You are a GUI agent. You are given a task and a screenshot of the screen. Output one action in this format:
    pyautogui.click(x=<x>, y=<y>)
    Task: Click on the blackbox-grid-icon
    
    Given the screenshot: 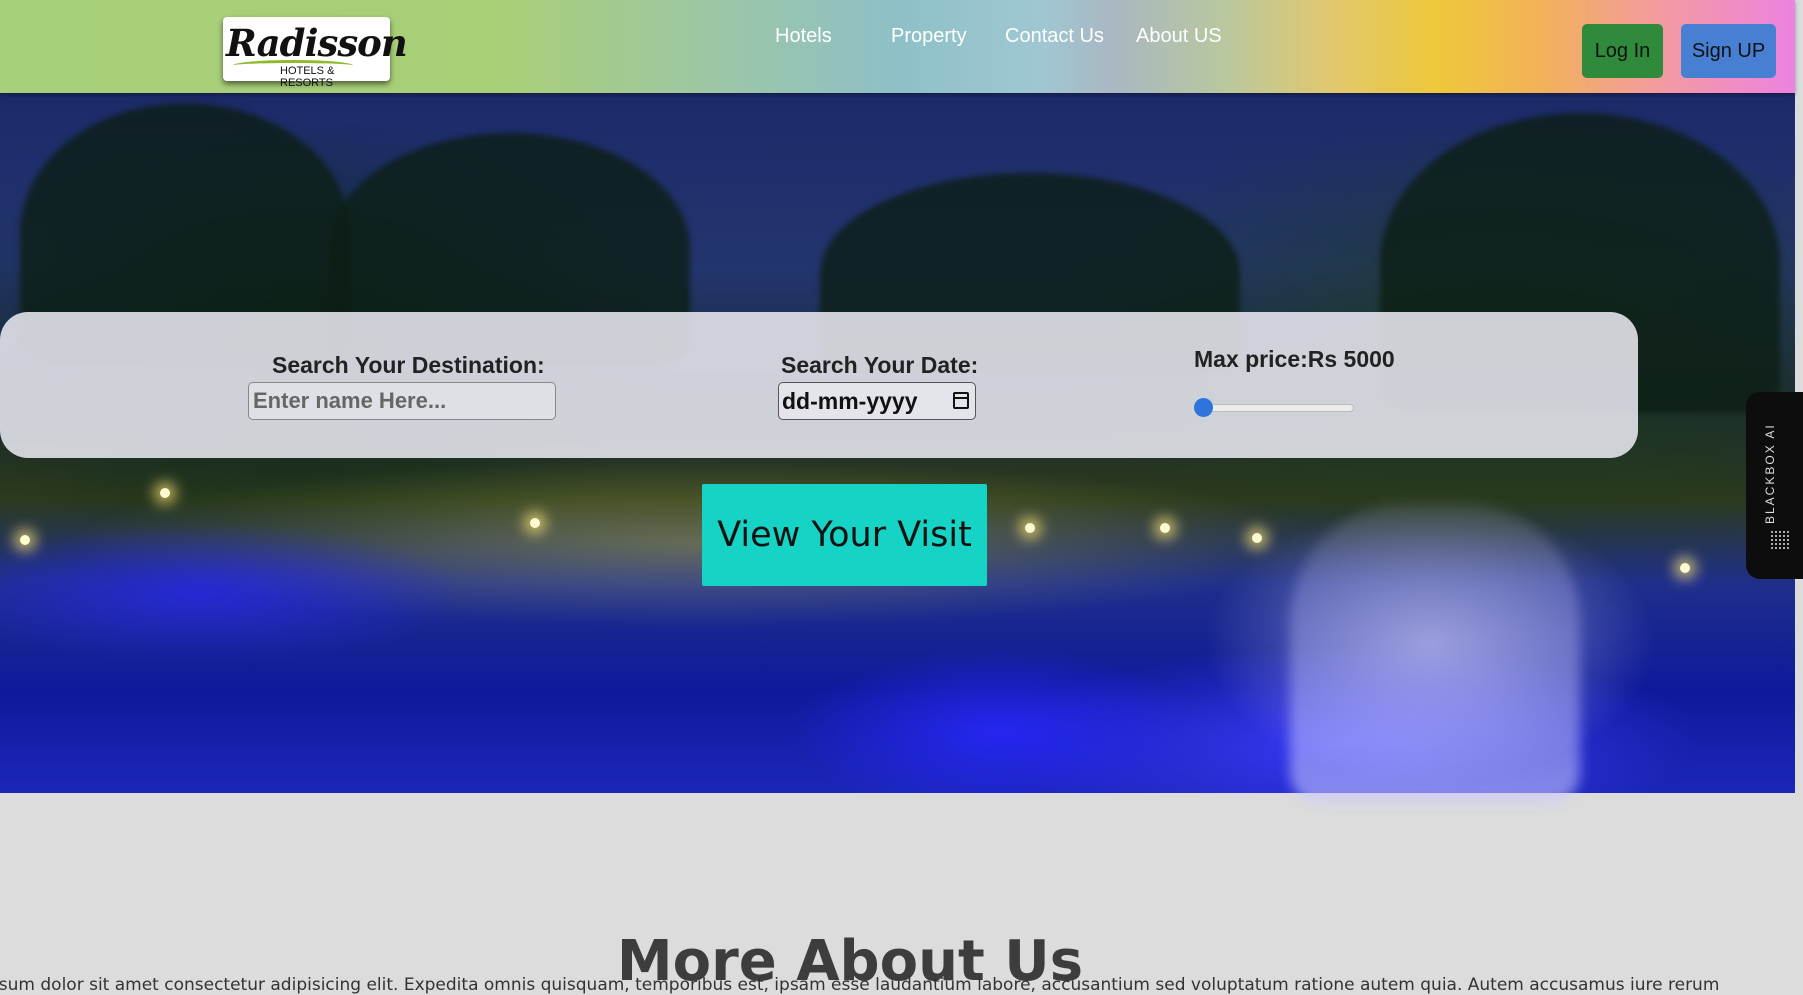 What is the action you would take?
    pyautogui.click(x=1780, y=540)
    